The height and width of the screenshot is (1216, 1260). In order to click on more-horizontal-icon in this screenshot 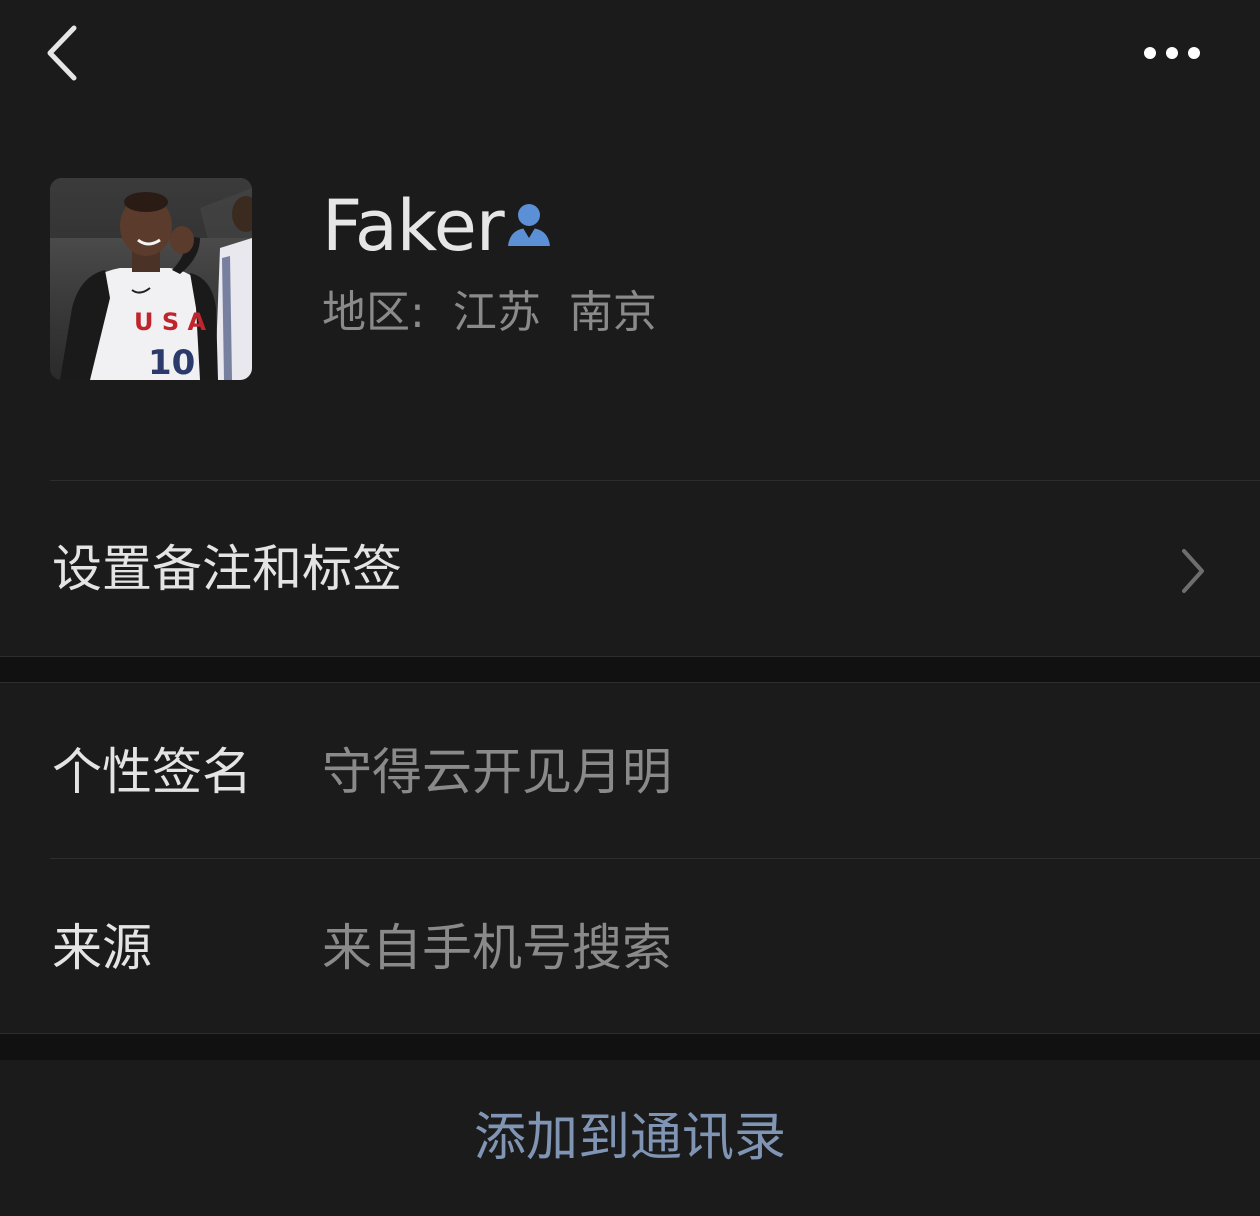, I will do `click(1172, 53)`.